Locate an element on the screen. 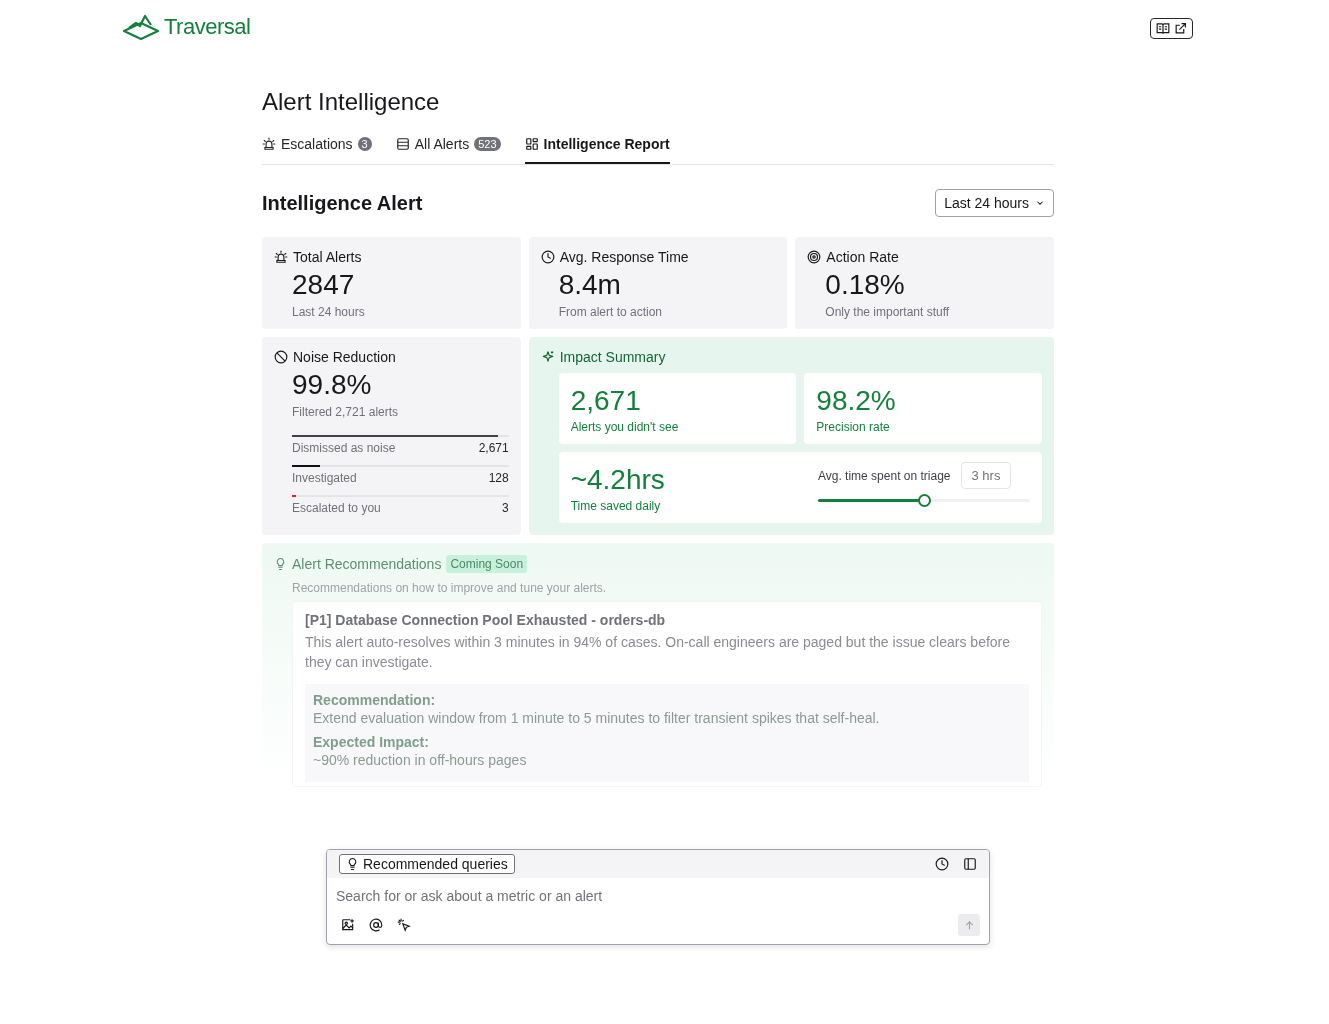 The image size is (1329, 1024). coming-soon-badge: Coming Soon is located at coordinates (487, 564).